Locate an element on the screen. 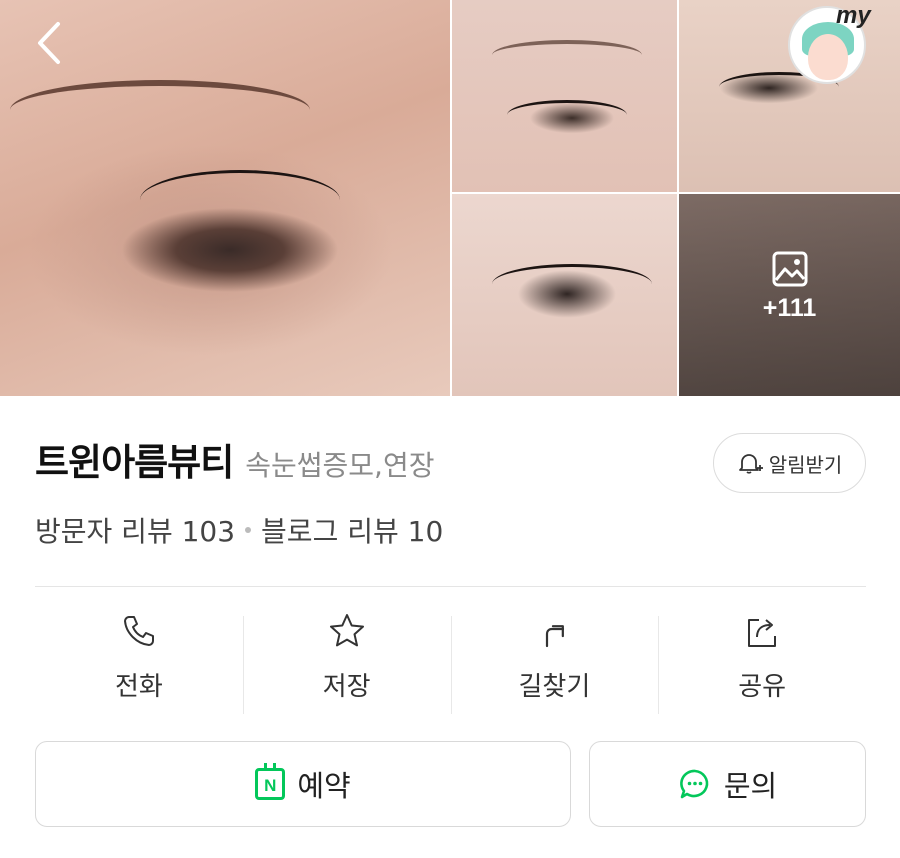 The height and width of the screenshot is (858, 900). inquiry-button: 문의 is located at coordinates (727, 784).